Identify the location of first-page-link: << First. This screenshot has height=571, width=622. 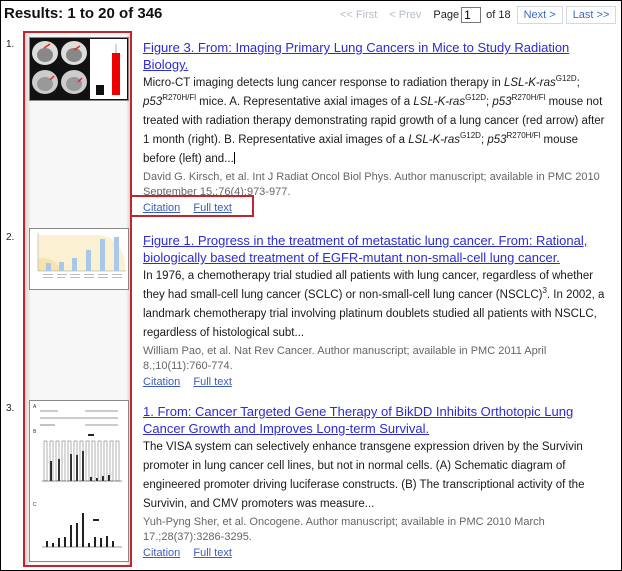
(358, 15).